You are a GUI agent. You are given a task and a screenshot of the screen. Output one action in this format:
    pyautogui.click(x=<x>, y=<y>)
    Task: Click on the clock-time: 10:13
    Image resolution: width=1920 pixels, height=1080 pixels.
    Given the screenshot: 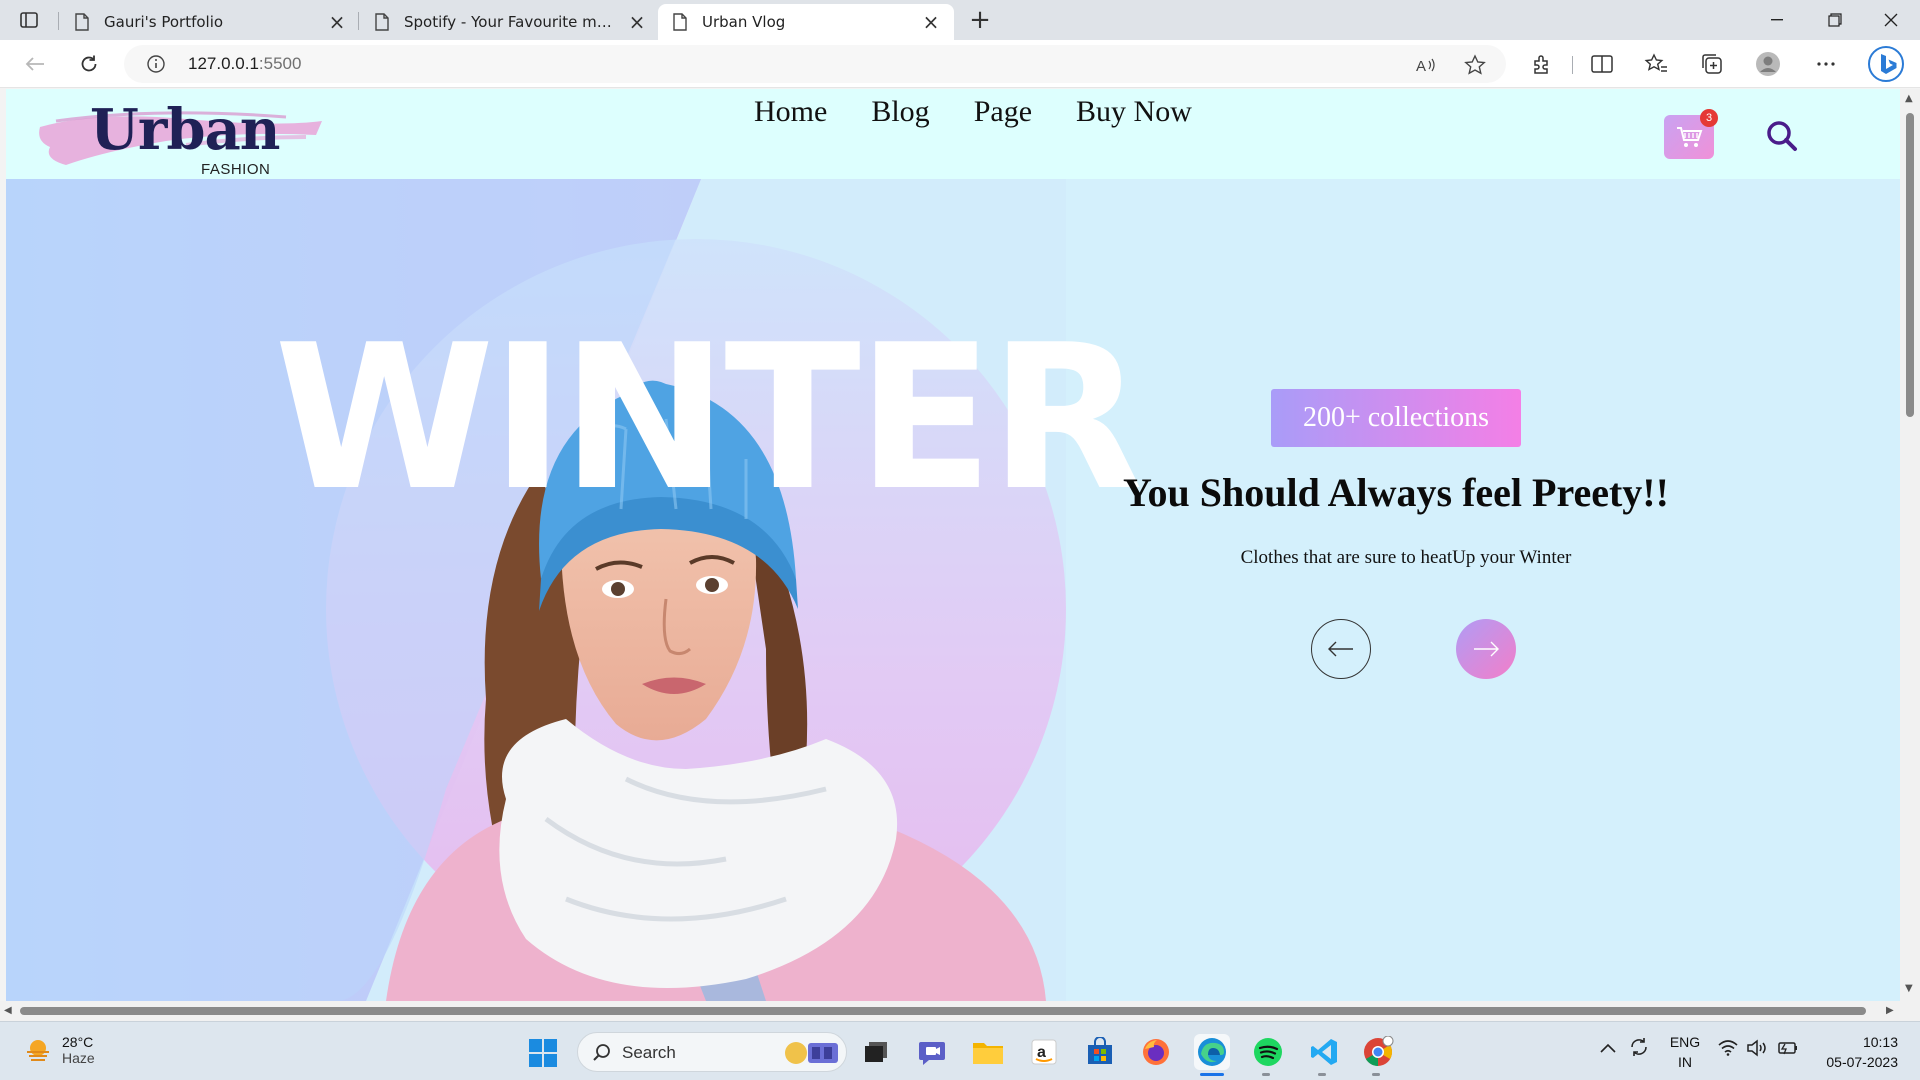 What is the action you would take?
    pyautogui.click(x=1880, y=1042)
    